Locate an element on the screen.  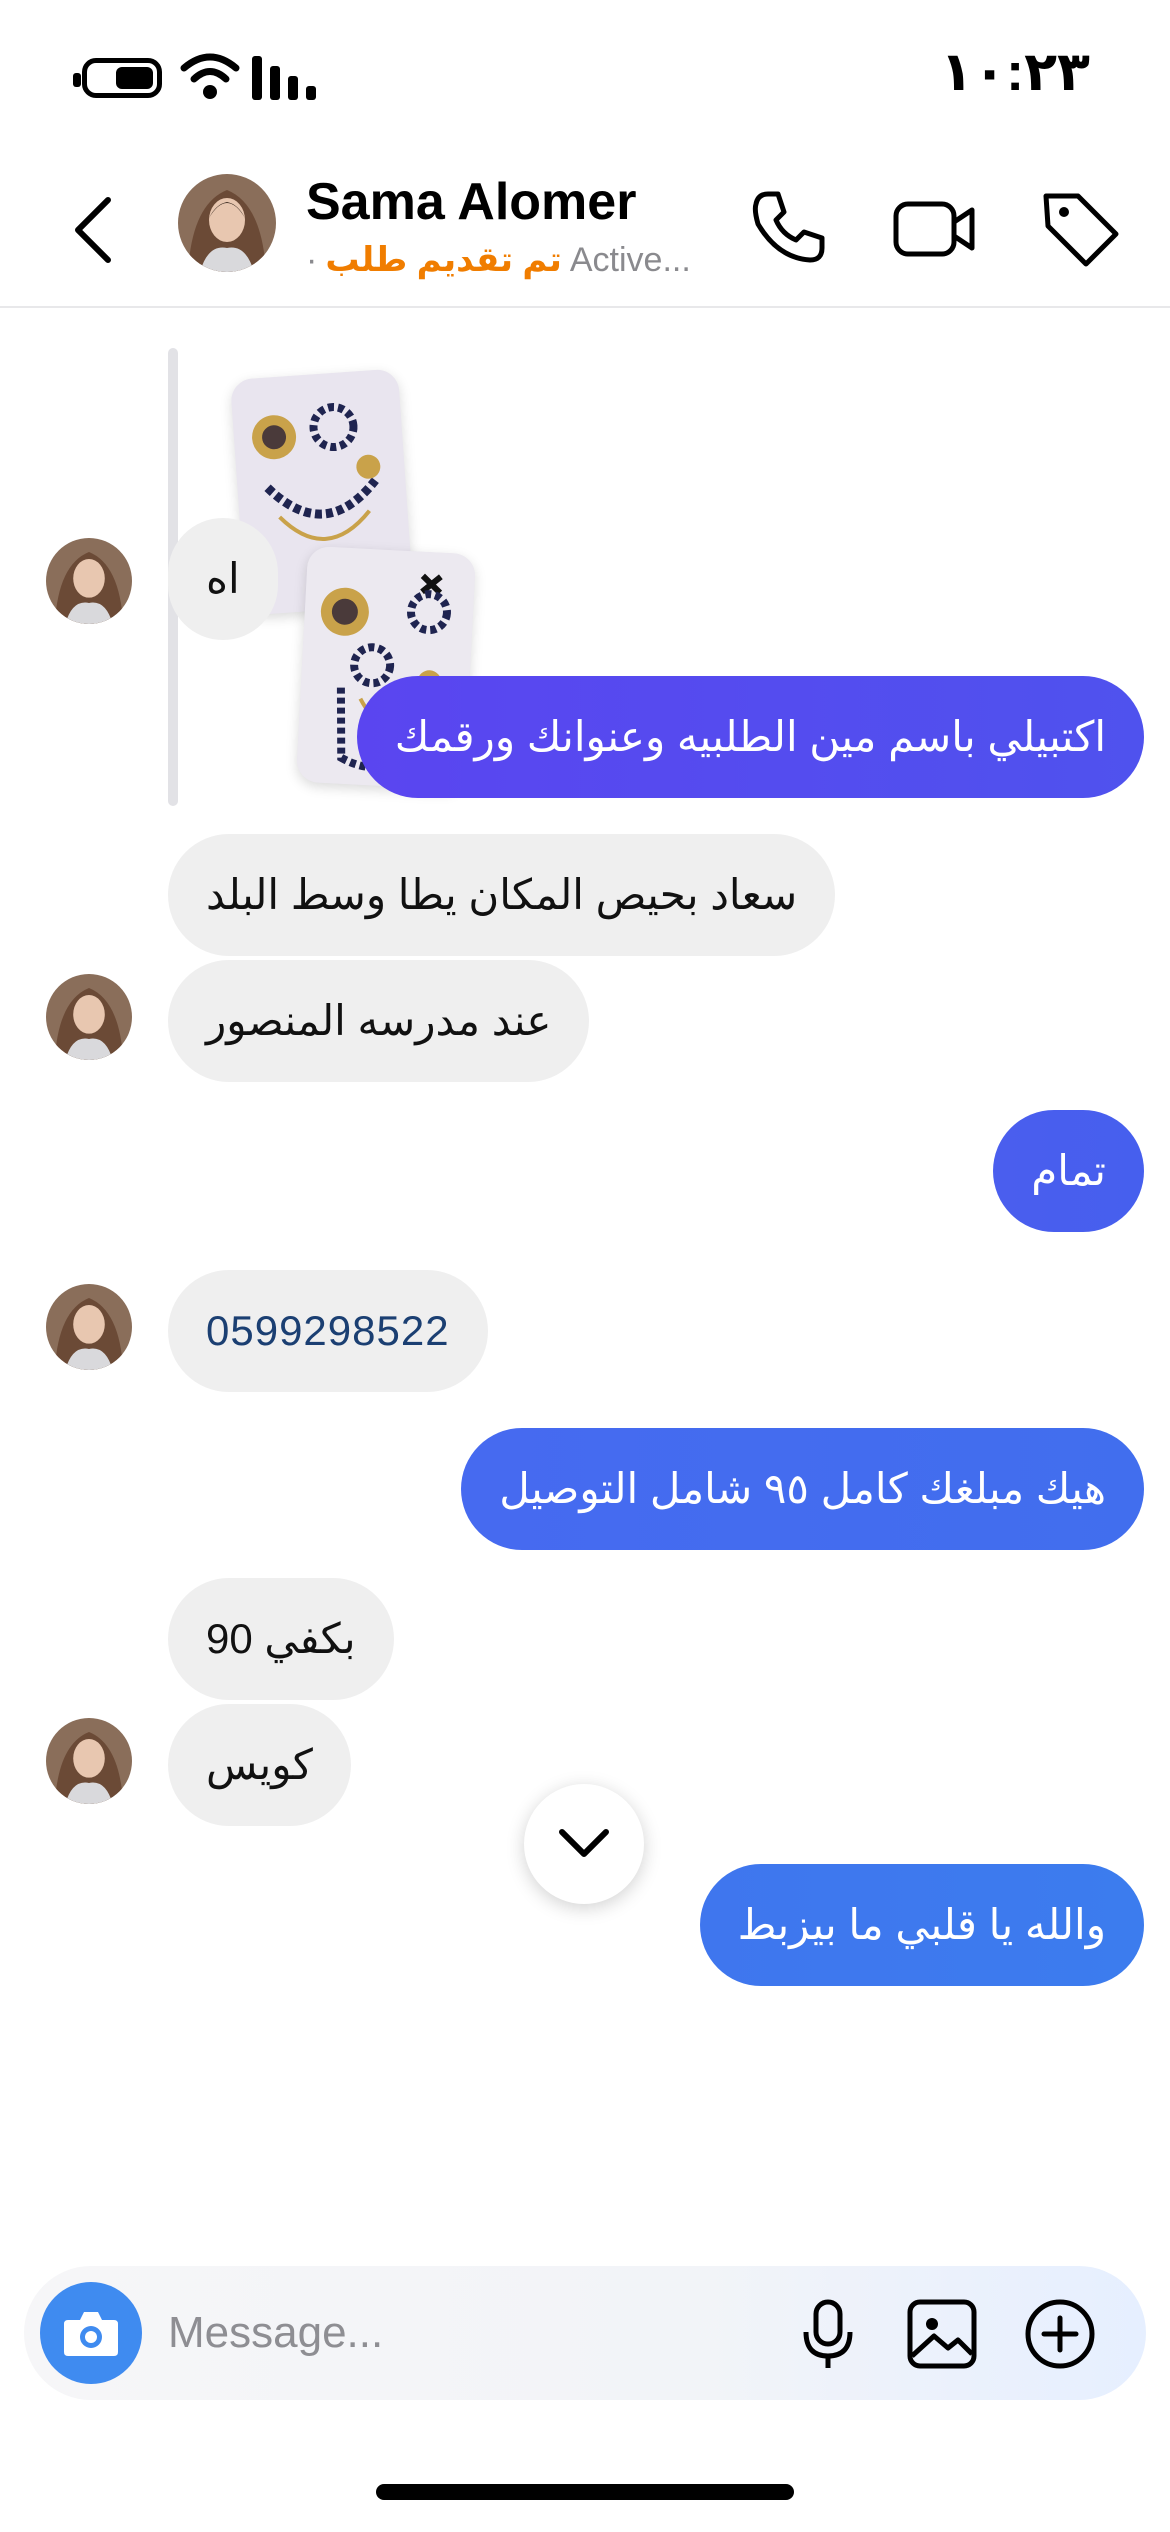
home-indicator is located at coordinates (585, 2492).